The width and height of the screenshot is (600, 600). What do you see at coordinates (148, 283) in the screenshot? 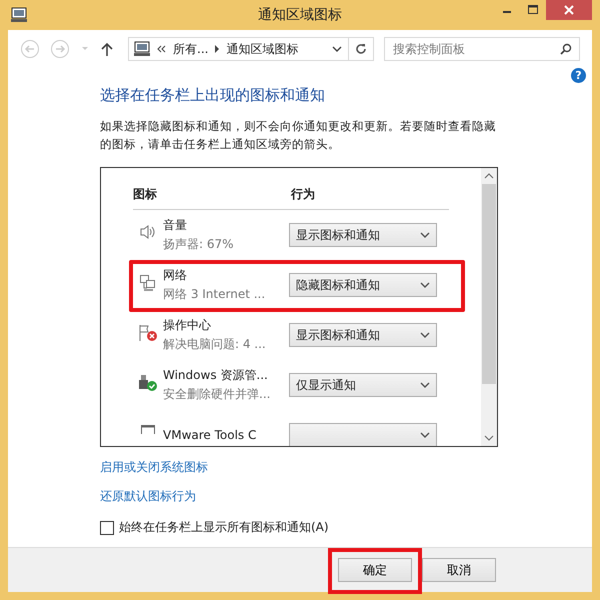
I see `network-icon` at bounding box center [148, 283].